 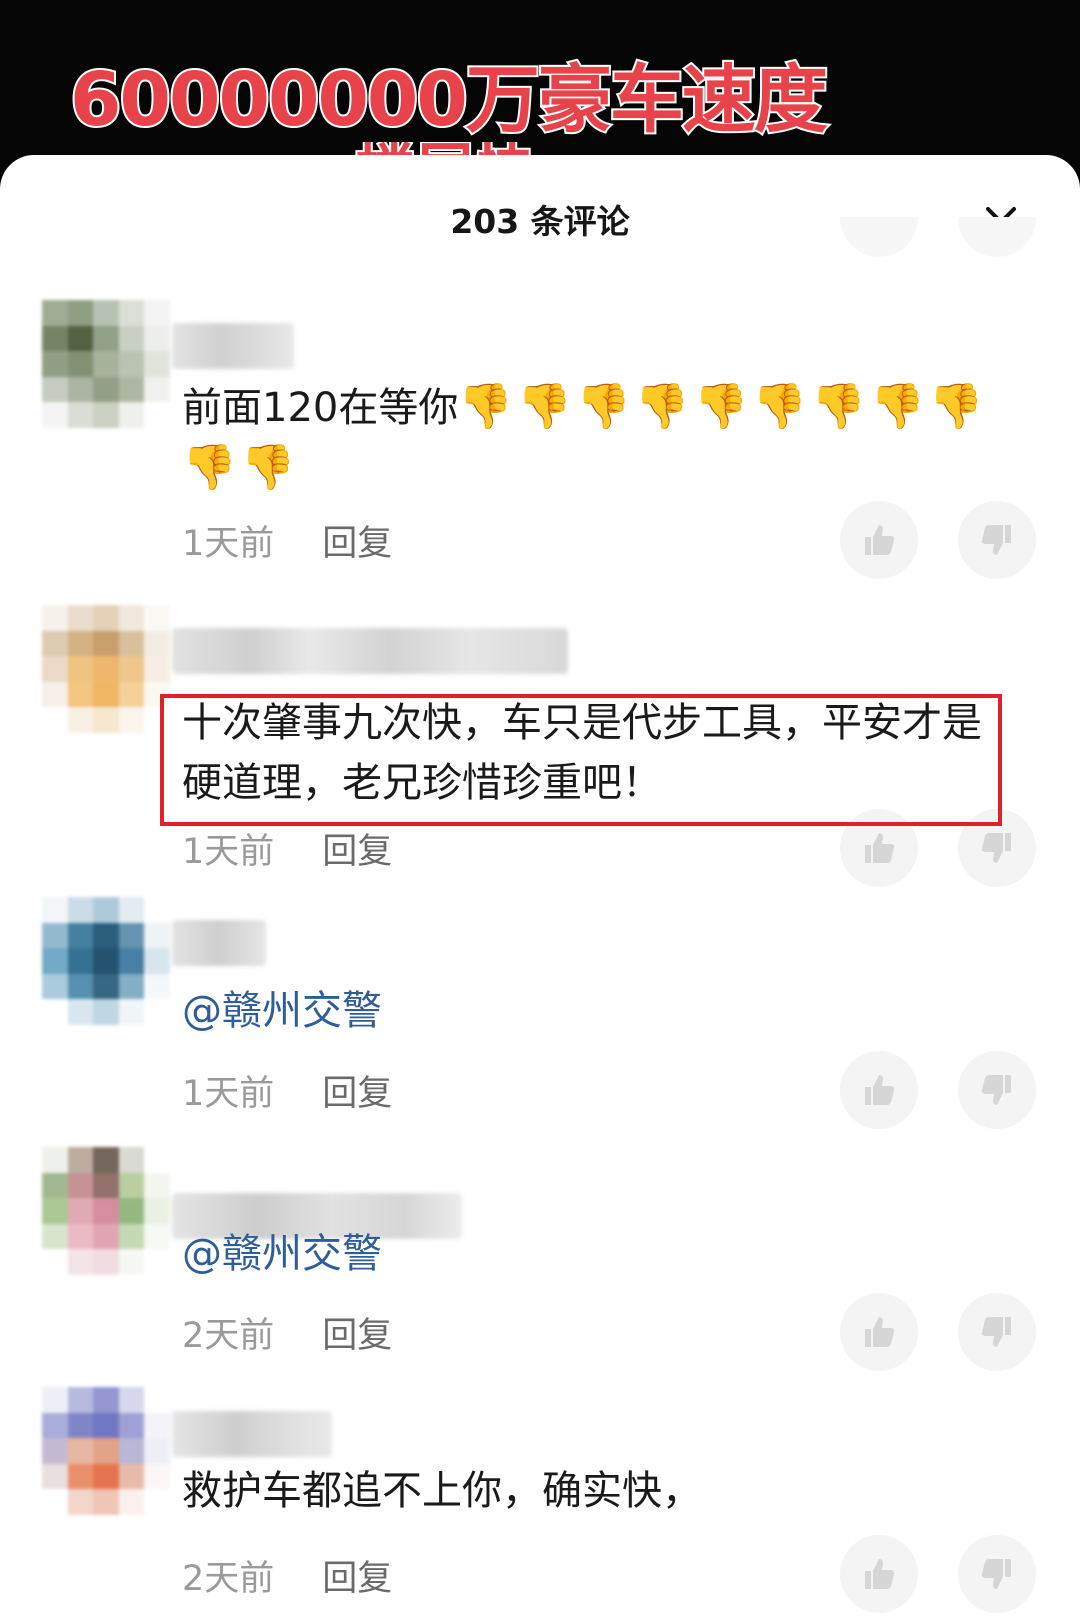 I want to click on sheet-header: 203 条评论, so click(x=540, y=215).